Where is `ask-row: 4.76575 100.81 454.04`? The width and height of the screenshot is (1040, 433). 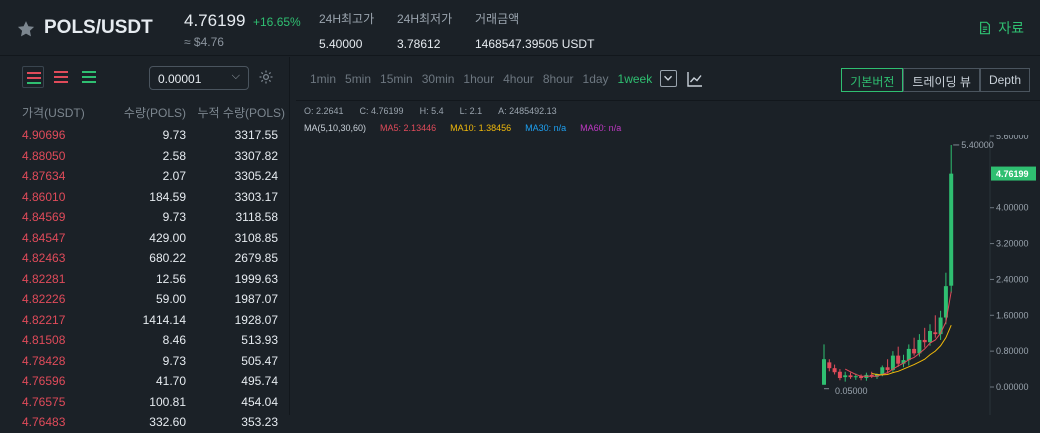 ask-row: 4.76575 100.81 454.04 is located at coordinates (145, 402).